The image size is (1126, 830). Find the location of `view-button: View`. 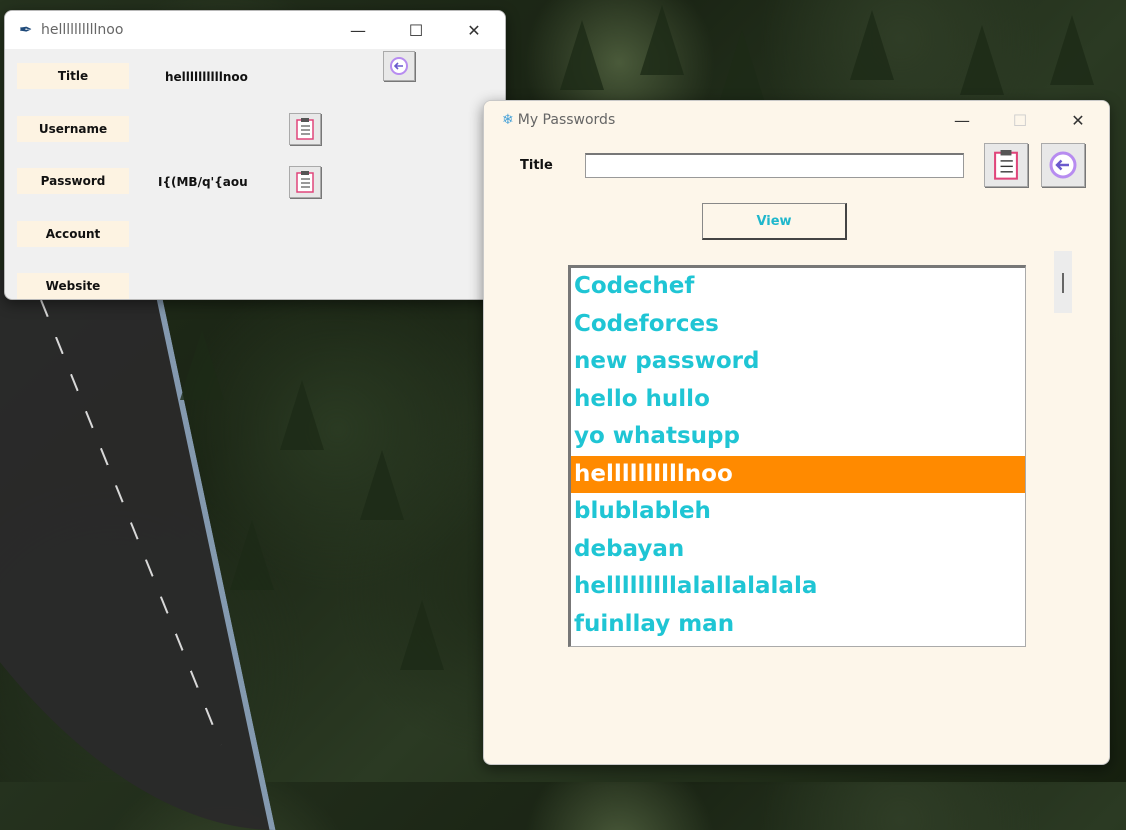

view-button: View is located at coordinates (774, 221).